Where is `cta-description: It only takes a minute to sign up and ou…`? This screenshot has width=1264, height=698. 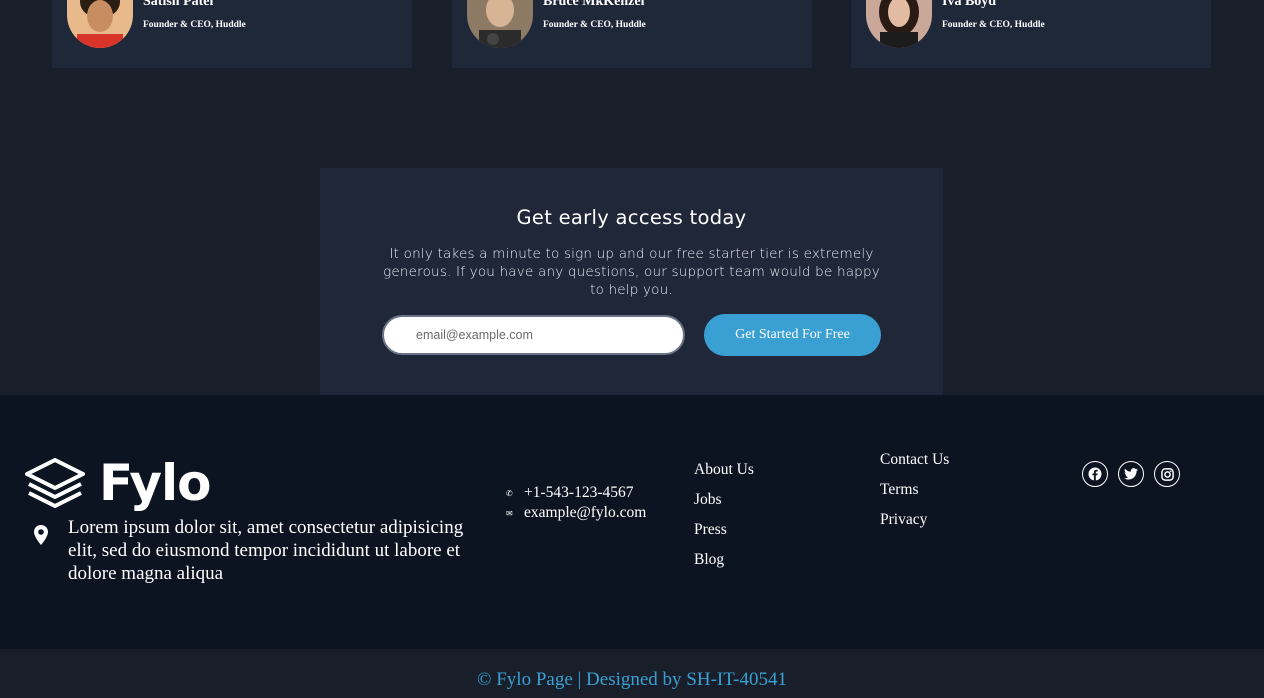
cta-description: It only takes a minute to sign up and ou… is located at coordinates (631, 272).